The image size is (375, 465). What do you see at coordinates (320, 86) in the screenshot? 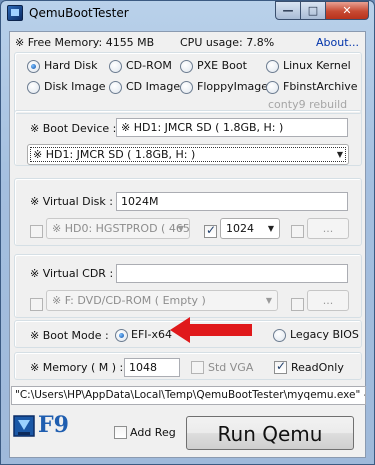
I see `fbinst-archive-label: FbinstArchive` at bounding box center [320, 86].